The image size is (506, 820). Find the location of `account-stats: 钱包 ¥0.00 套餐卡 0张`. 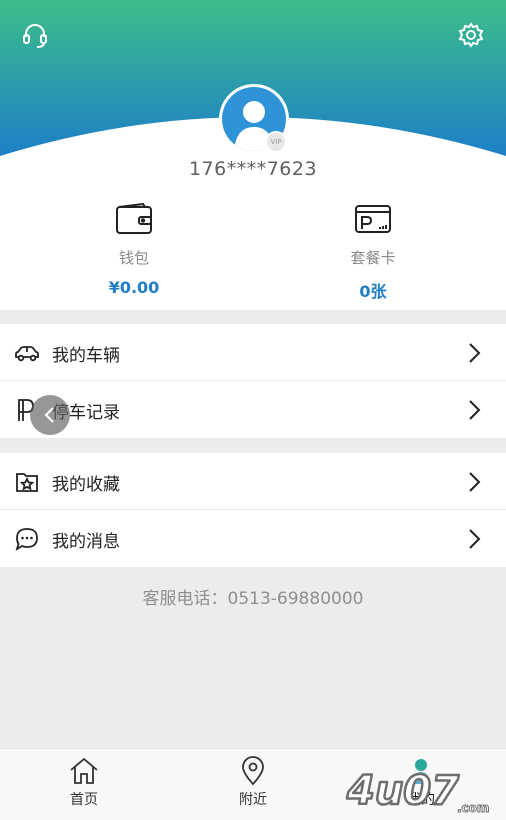

account-stats: 钱包 ¥0.00 套餐卡 0张 is located at coordinates (253, 255).